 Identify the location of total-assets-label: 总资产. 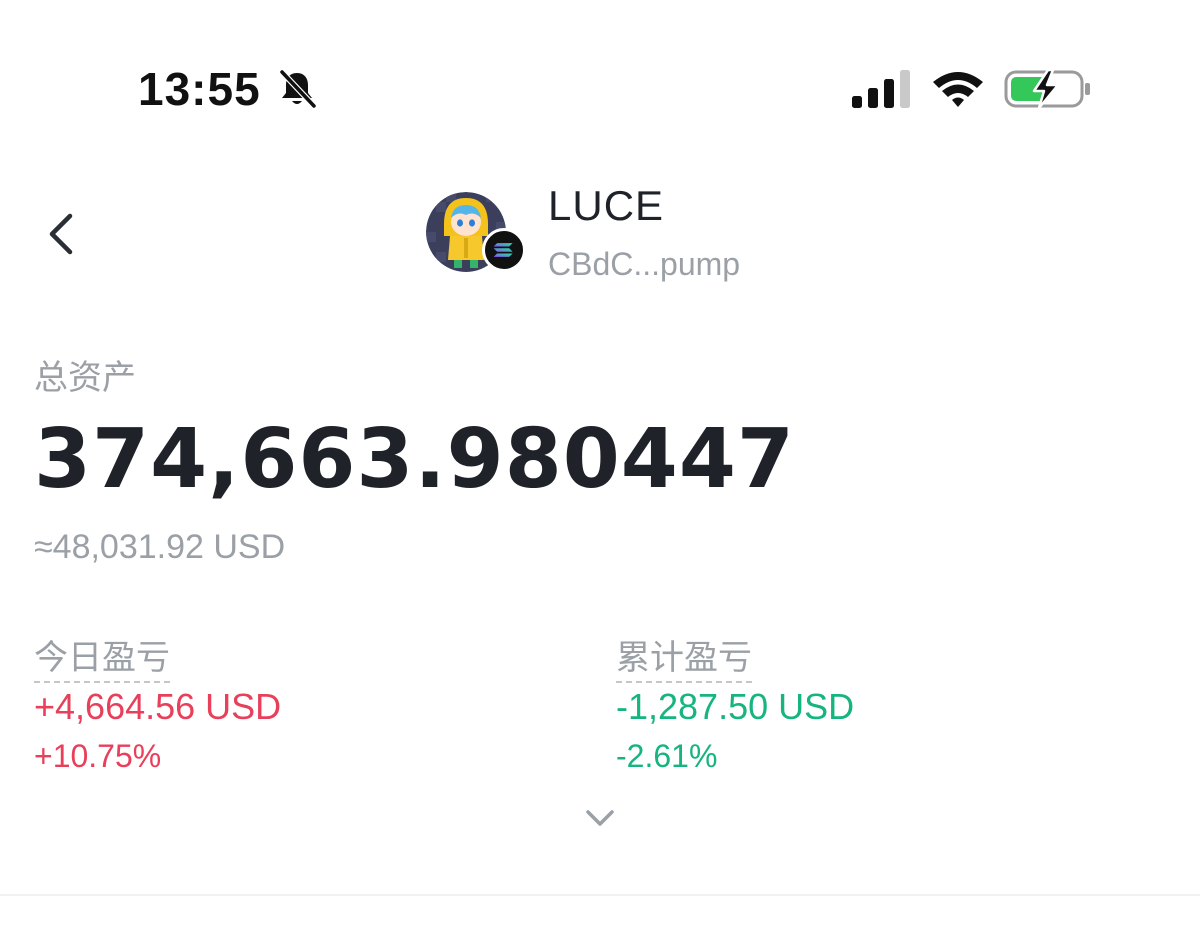
(85, 378).